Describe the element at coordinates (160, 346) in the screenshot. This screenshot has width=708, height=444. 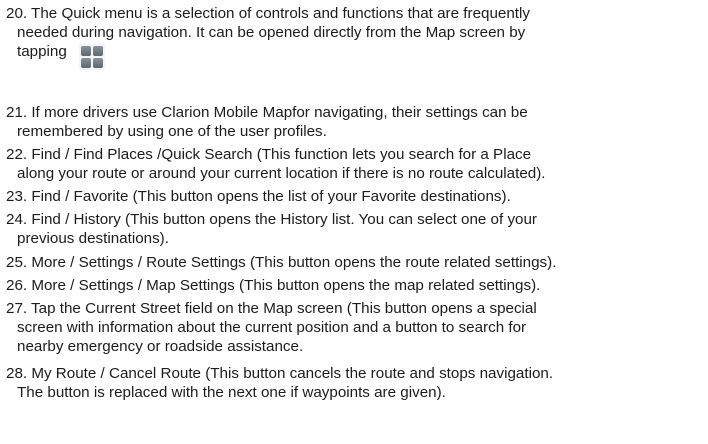
I see `list-item-27-line-3: nearby emergency or roadside assistance.` at that location.